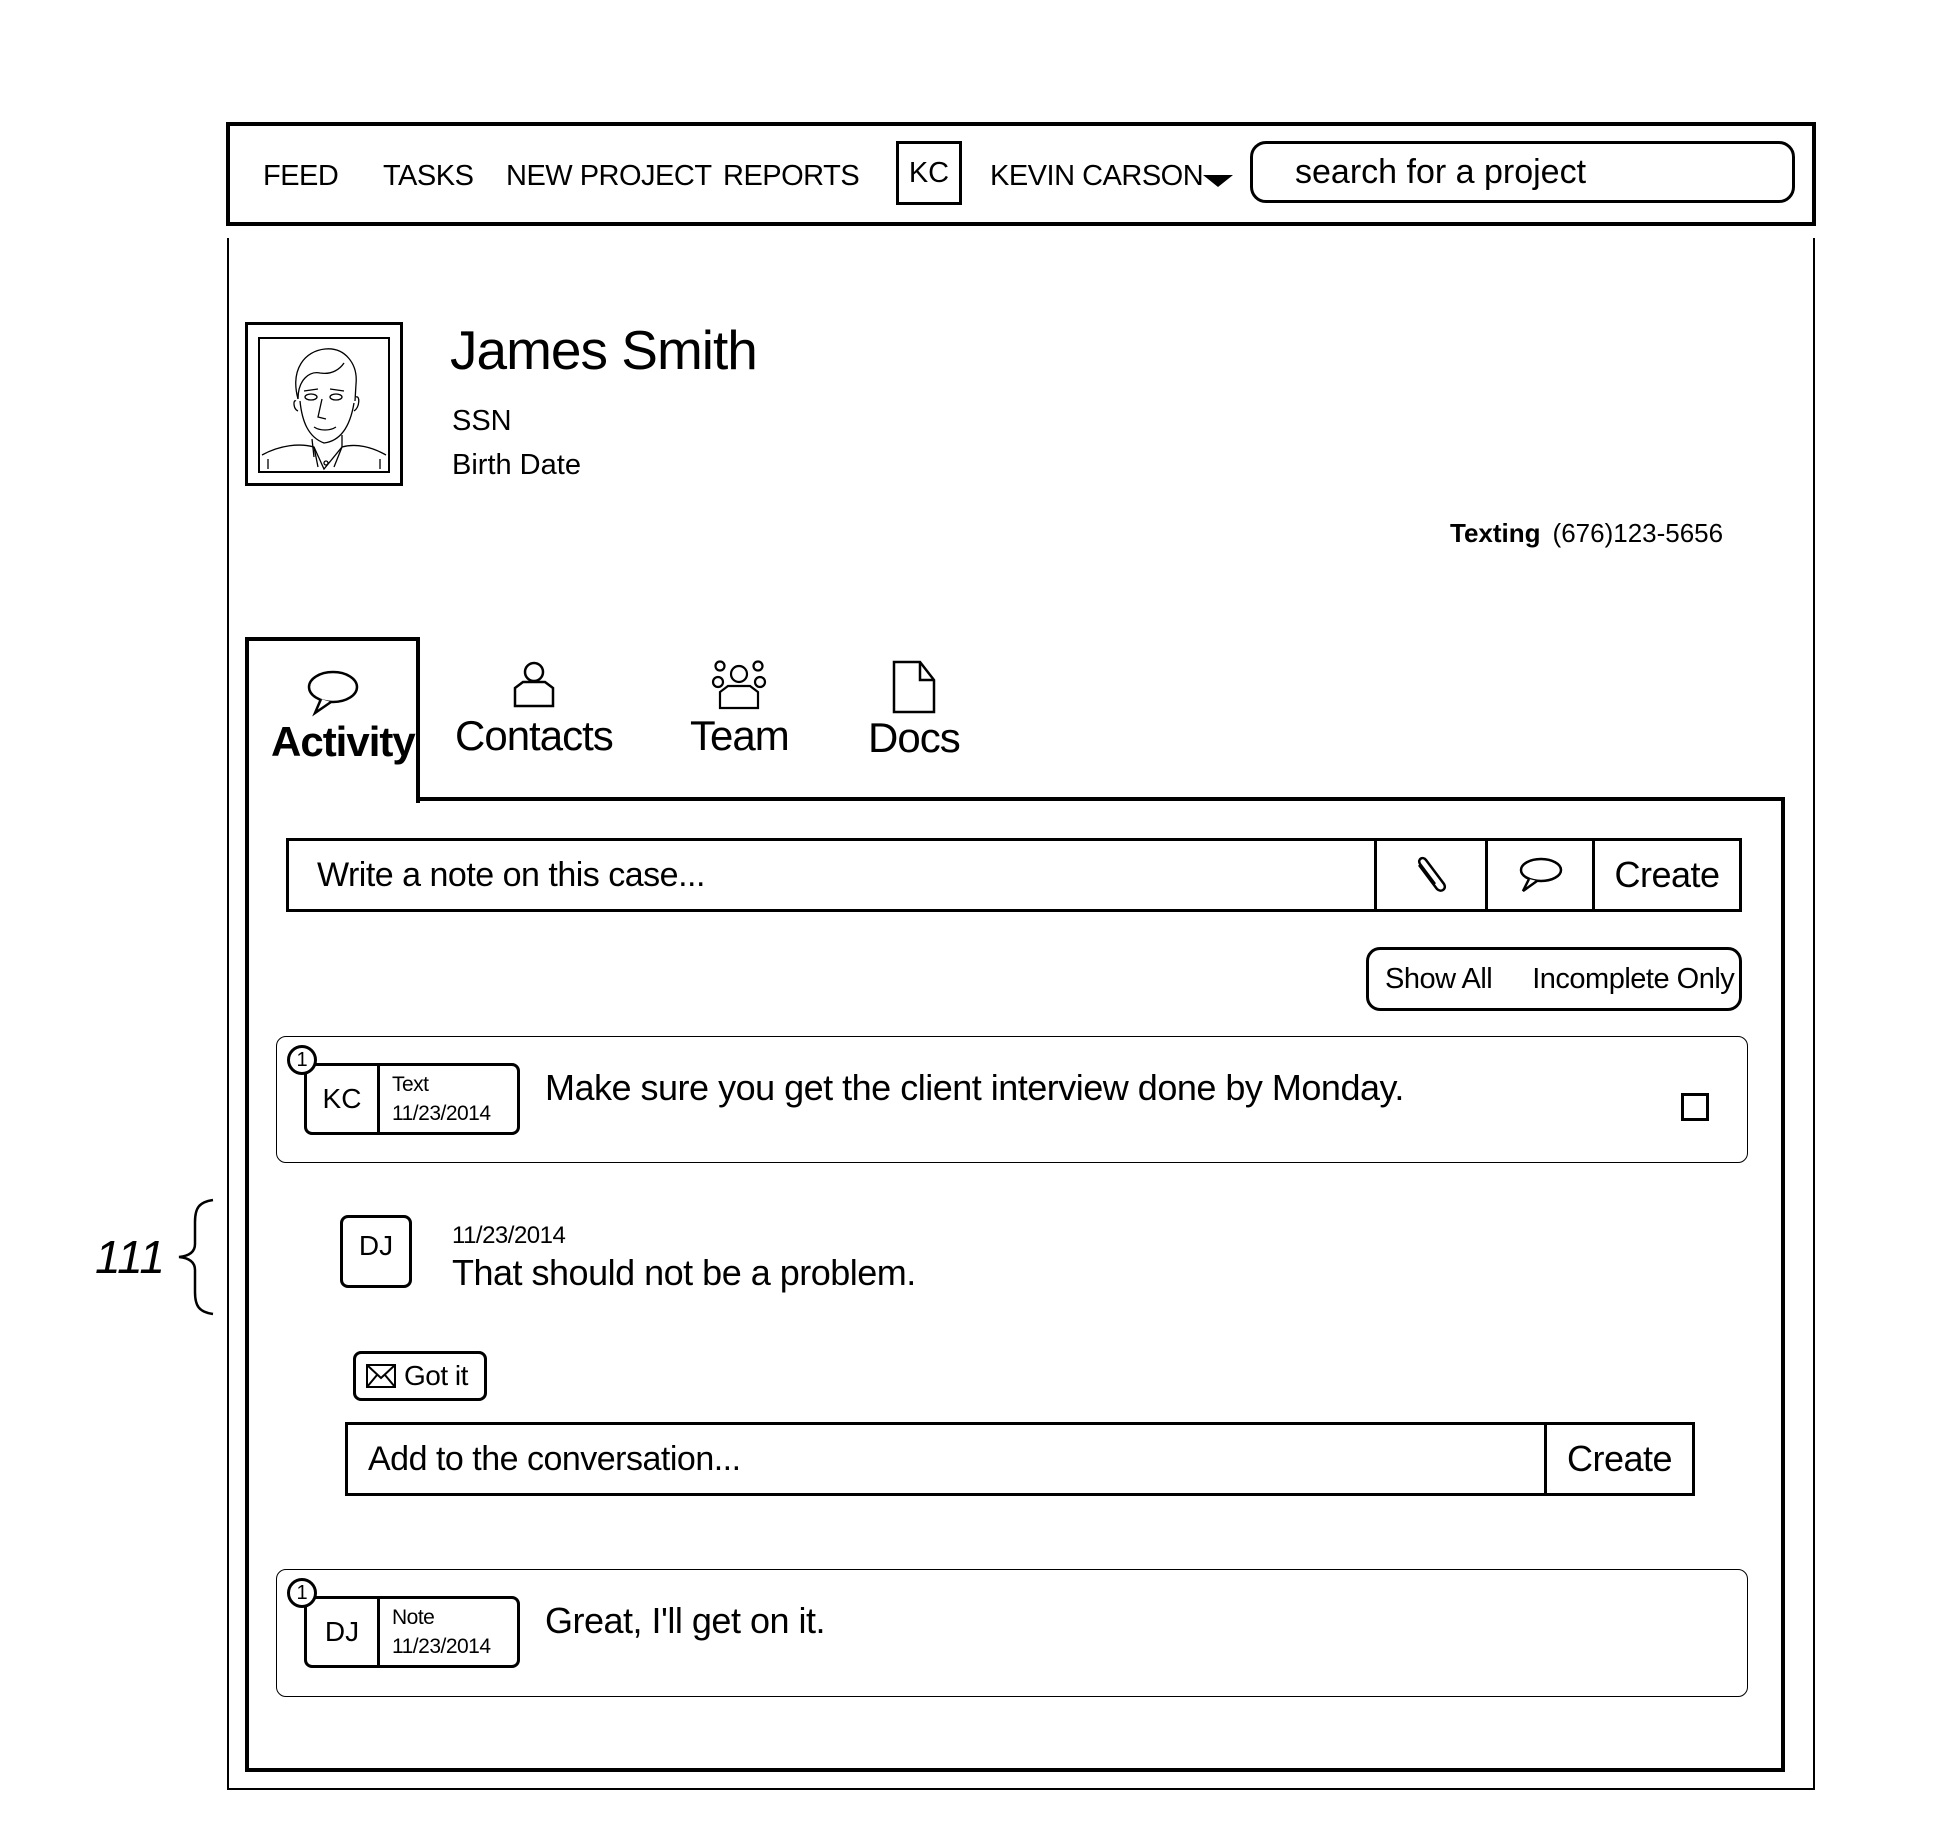  Describe the element at coordinates (831, 875) in the screenshot. I see `note-input` at that location.